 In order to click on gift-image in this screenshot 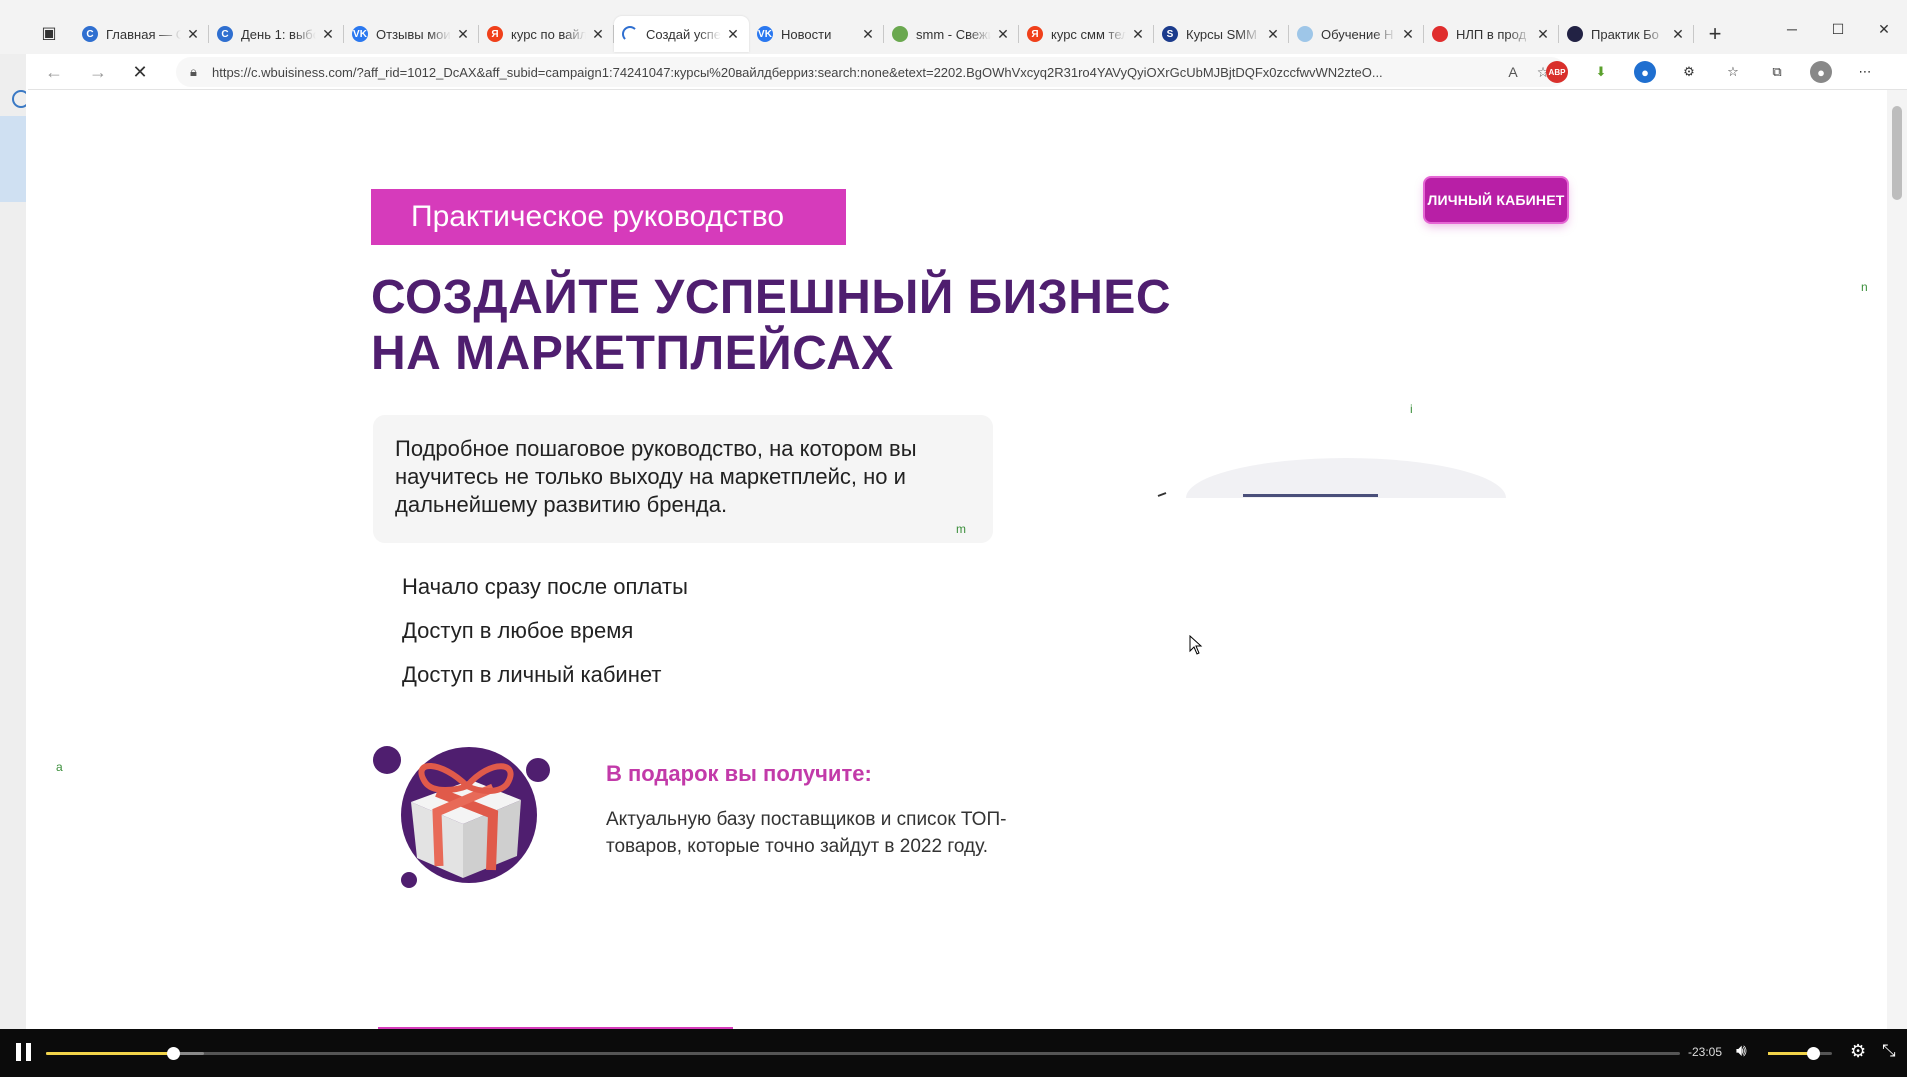, I will do `click(461, 817)`.